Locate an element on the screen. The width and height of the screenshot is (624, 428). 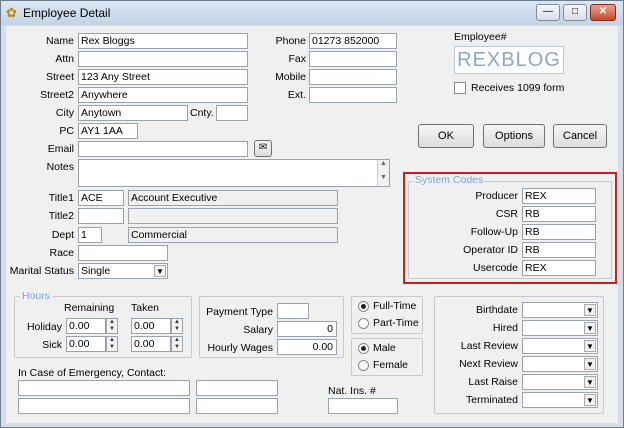
window-title: Employee Detail is located at coordinates (67, 13).